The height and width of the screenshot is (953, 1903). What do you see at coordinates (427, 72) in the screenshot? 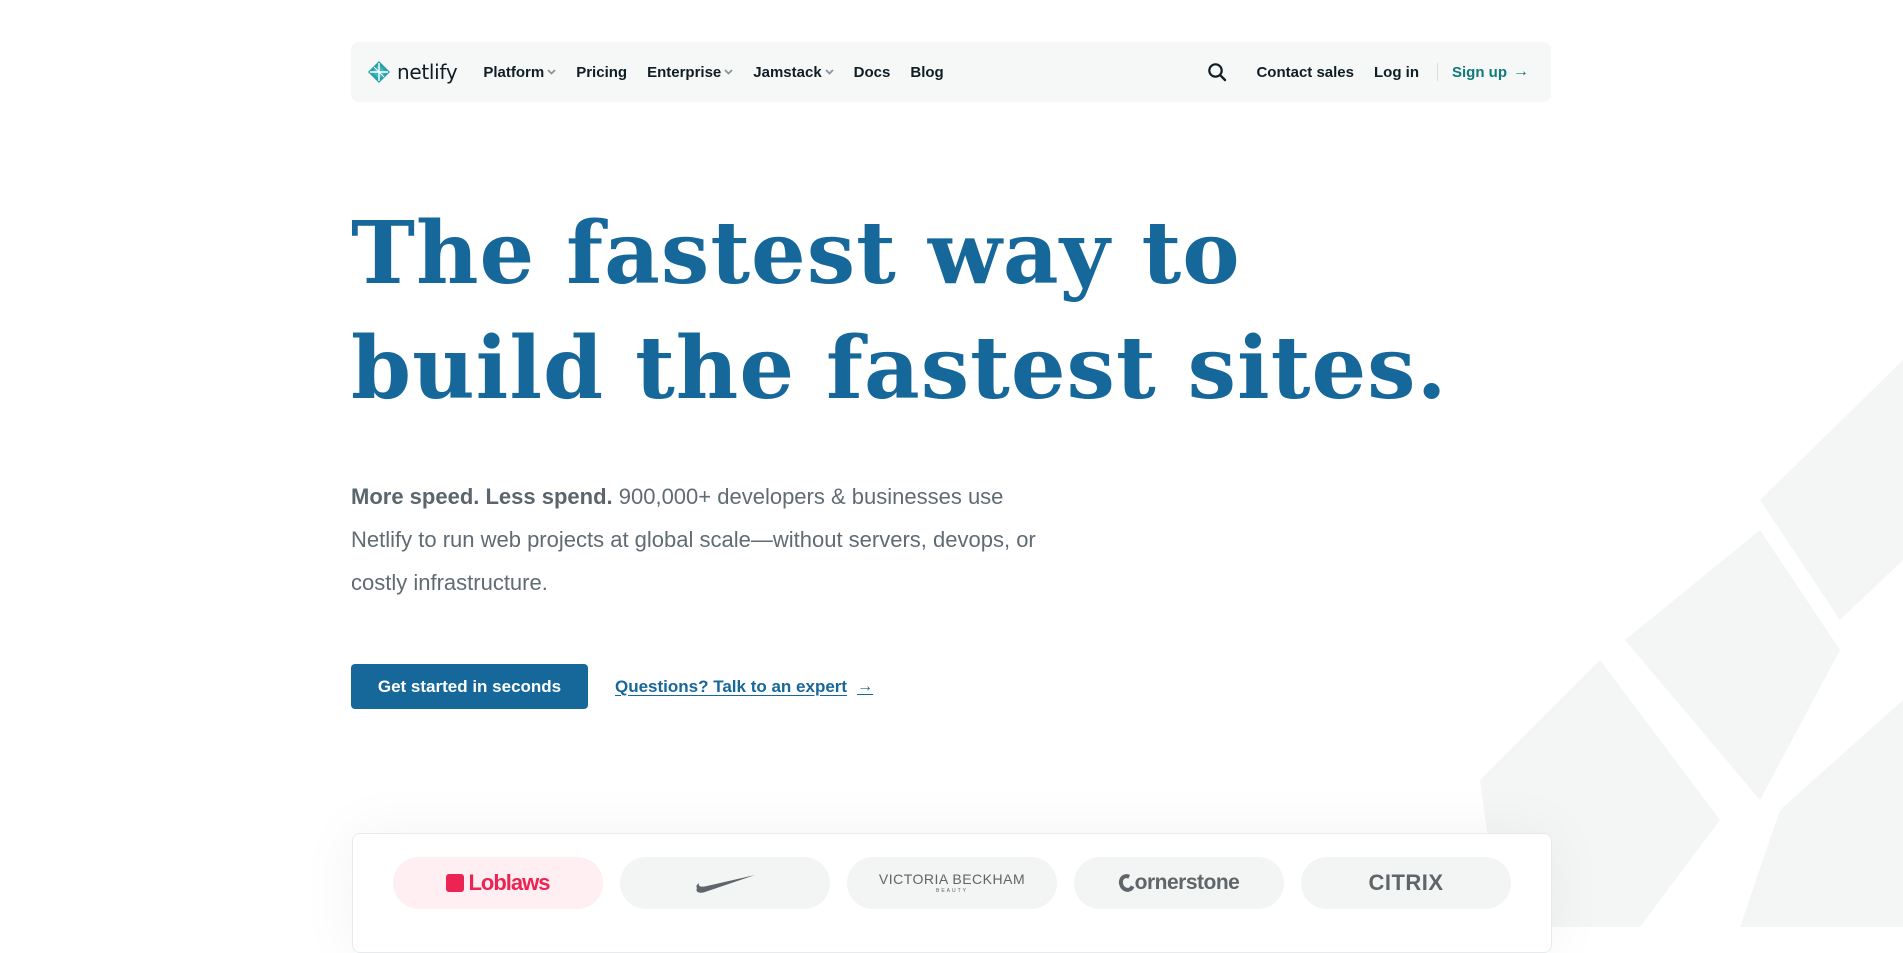
I see `logo-wordmark: netlify` at bounding box center [427, 72].